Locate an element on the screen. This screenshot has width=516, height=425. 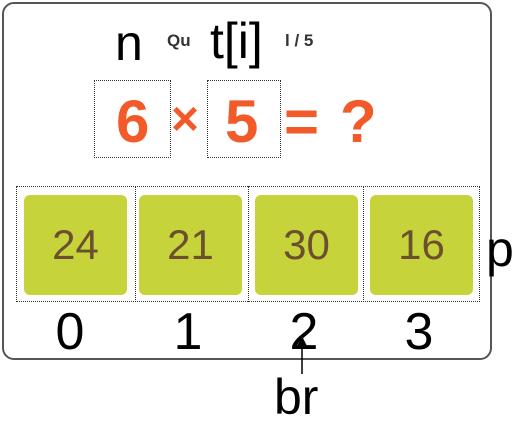
pointer-label: br is located at coordinates (296, 397).